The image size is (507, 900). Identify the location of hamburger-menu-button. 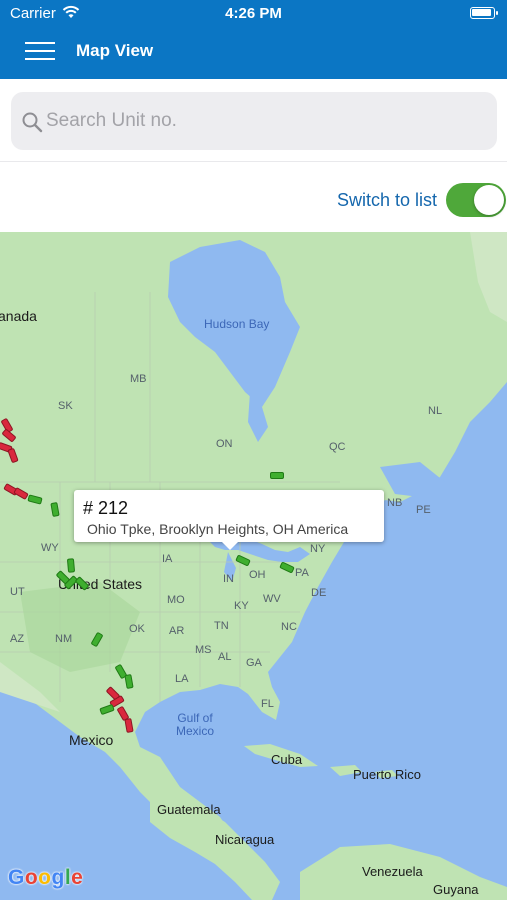
(40, 51).